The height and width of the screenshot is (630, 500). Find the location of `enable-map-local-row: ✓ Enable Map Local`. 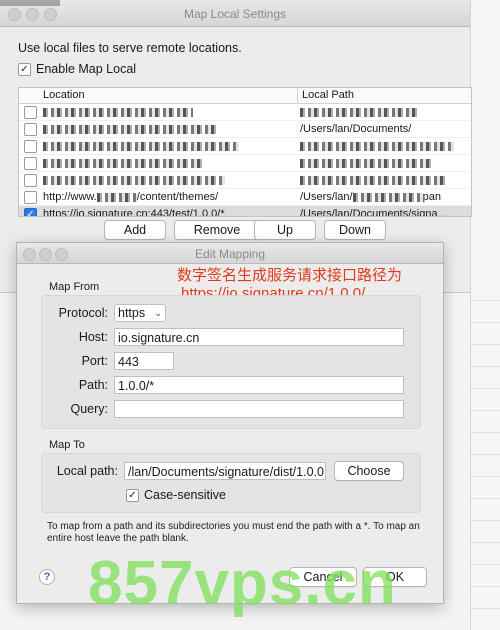

enable-map-local-row: ✓ Enable Map Local is located at coordinates (77, 69).